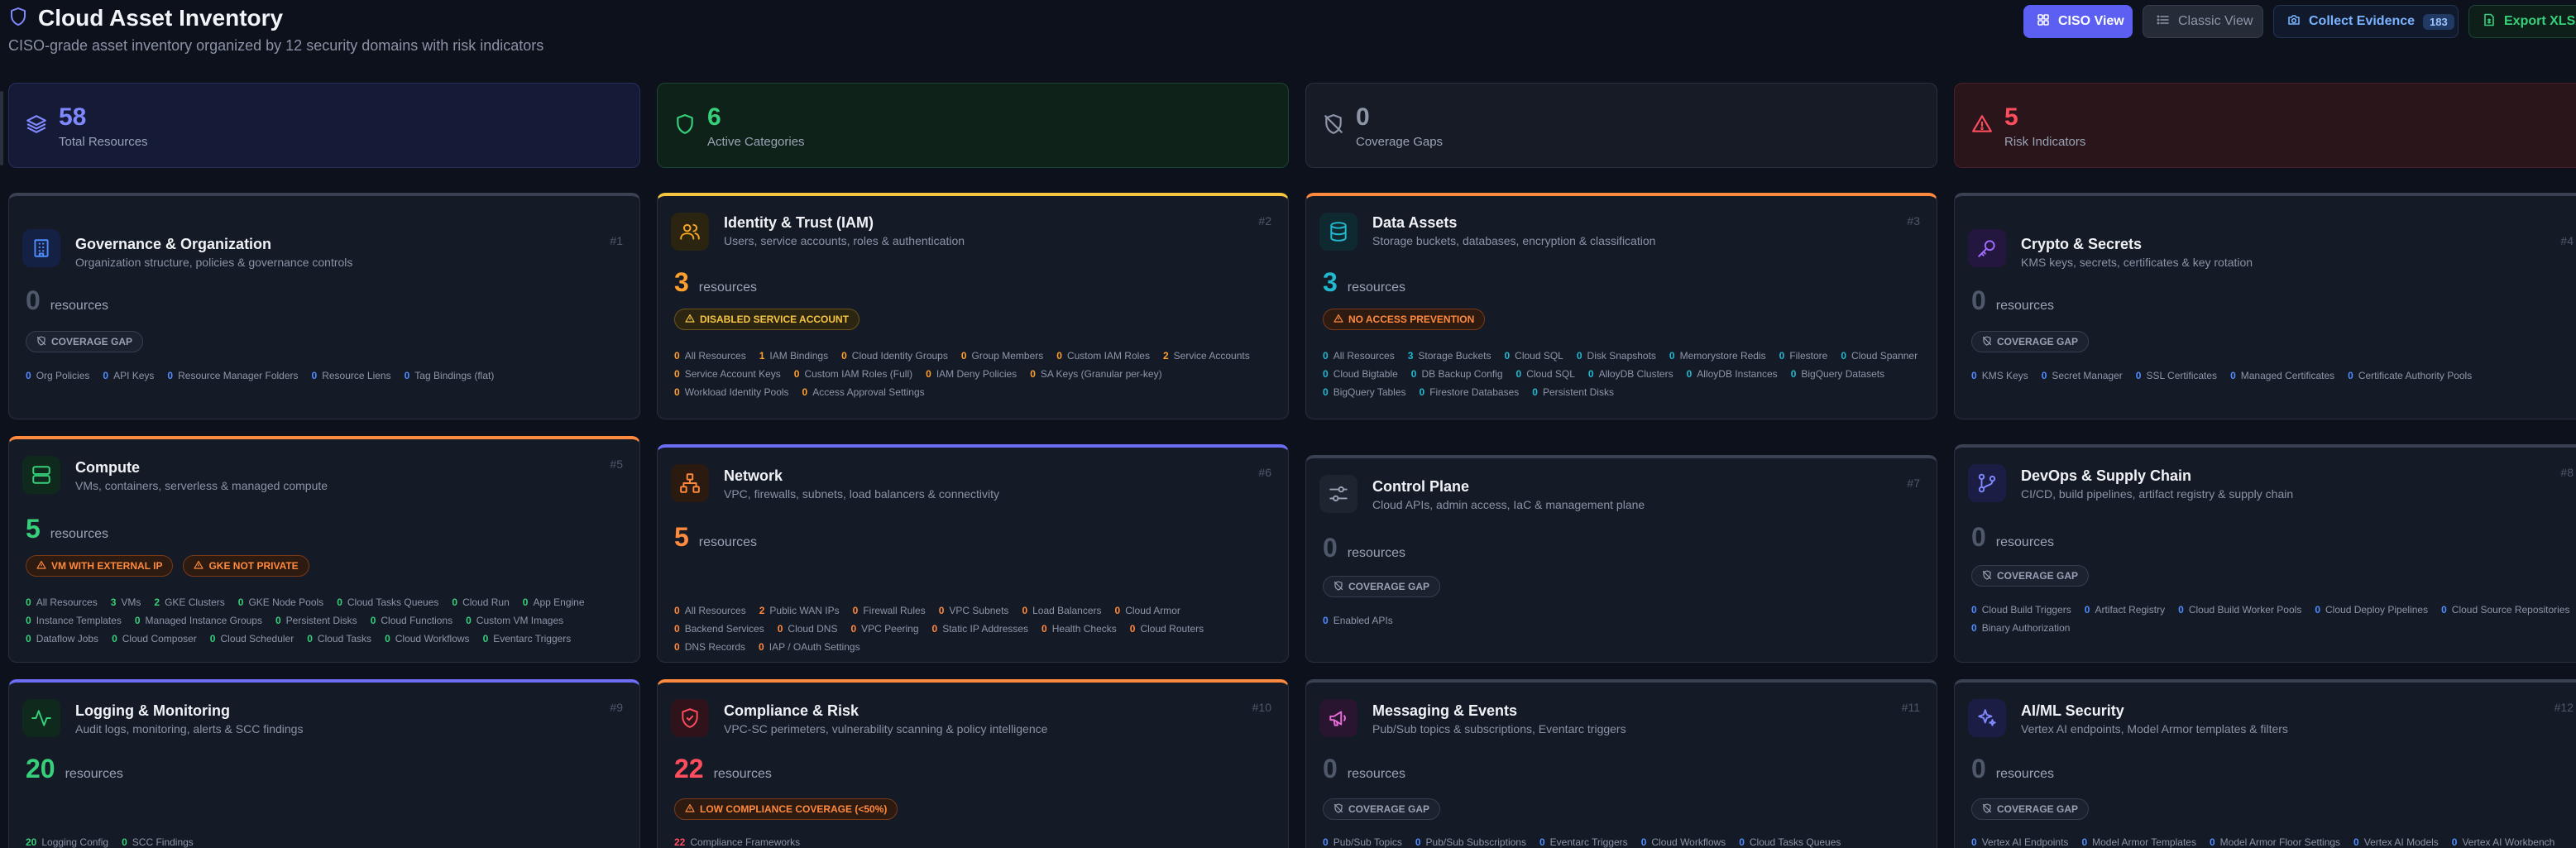 This screenshot has height=848, width=2576. Describe the element at coordinates (2275, 842) in the screenshot. I see `resource-type-item: 0 Model Armor Floor Settings` at that location.